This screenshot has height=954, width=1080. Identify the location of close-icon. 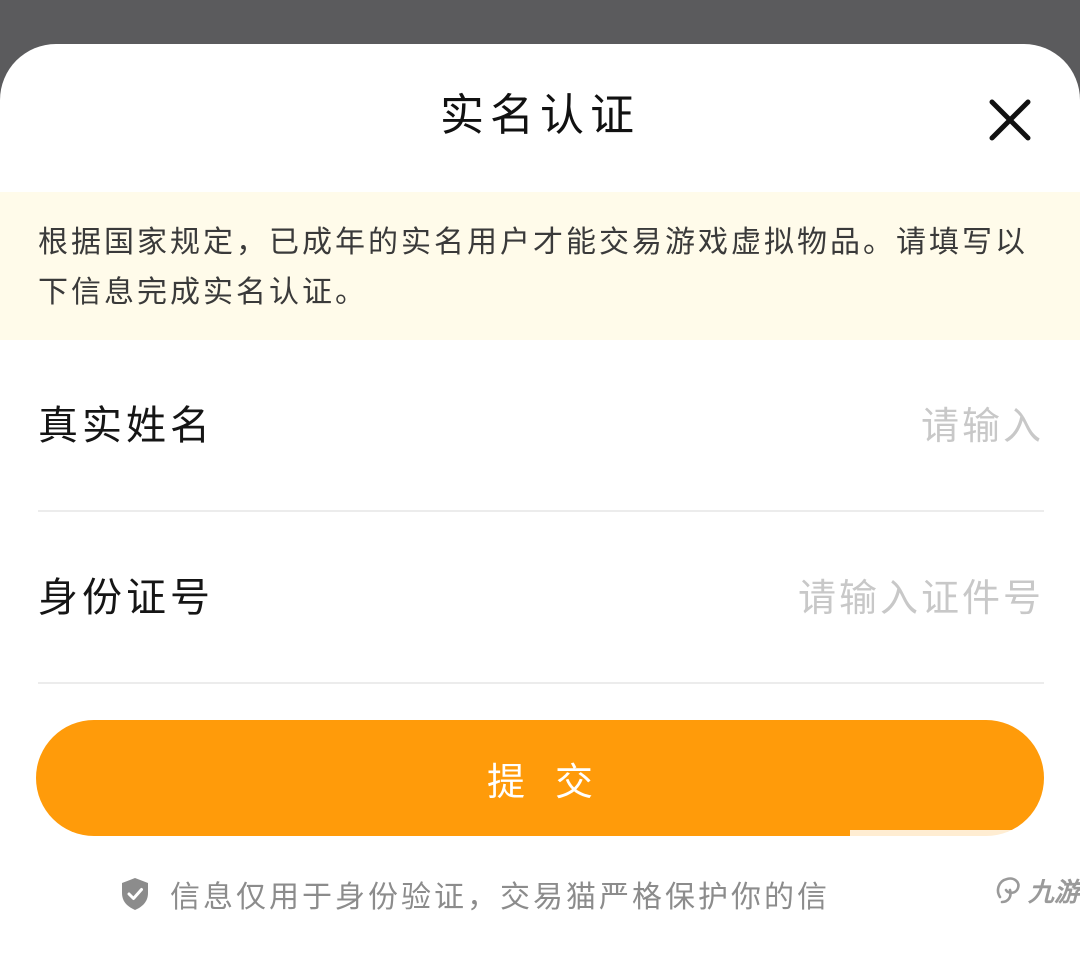
(1010, 120).